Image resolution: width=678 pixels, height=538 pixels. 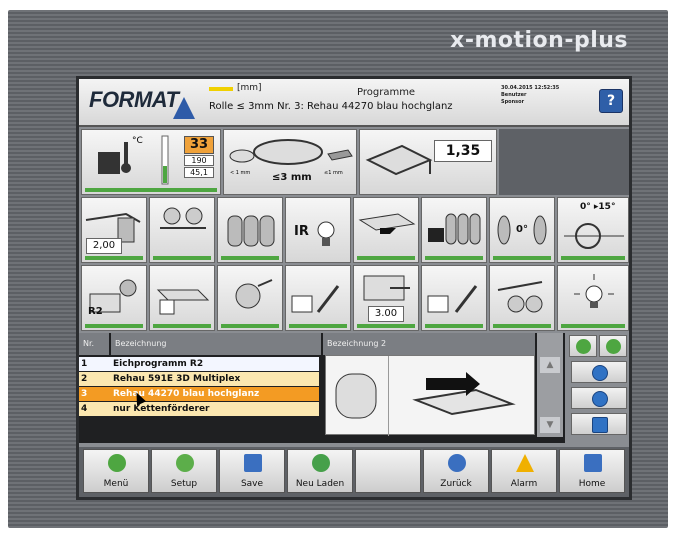 What do you see at coordinates (199, 379) in the screenshot?
I see `table-row: 2 Rehau 591E 3D Multiplex` at bounding box center [199, 379].